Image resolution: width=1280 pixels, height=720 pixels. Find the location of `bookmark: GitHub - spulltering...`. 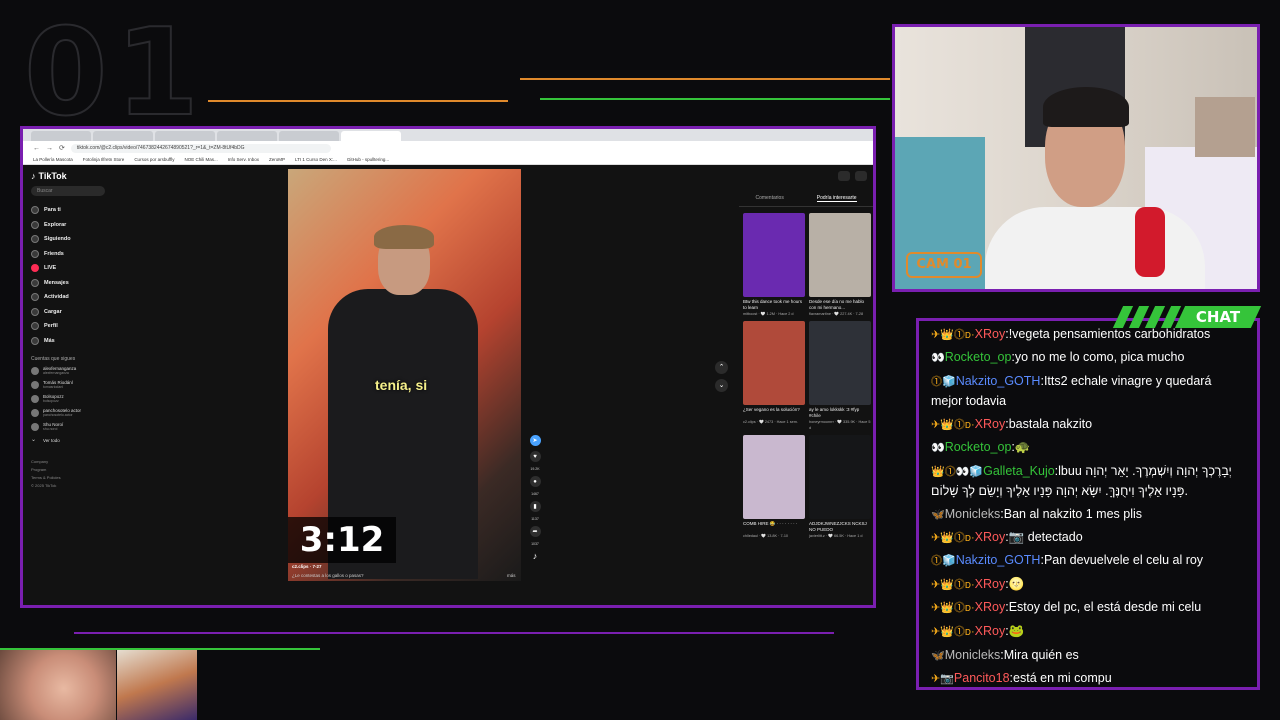

bookmark: GitHub - spulltering... is located at coordinates (368, 159).